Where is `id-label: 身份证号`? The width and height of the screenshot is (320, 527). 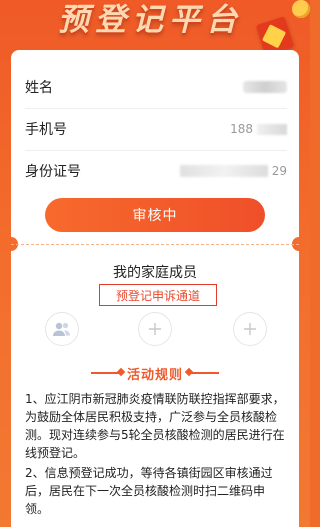 id-label: 身份证号 is located at coordinates (53, 172).